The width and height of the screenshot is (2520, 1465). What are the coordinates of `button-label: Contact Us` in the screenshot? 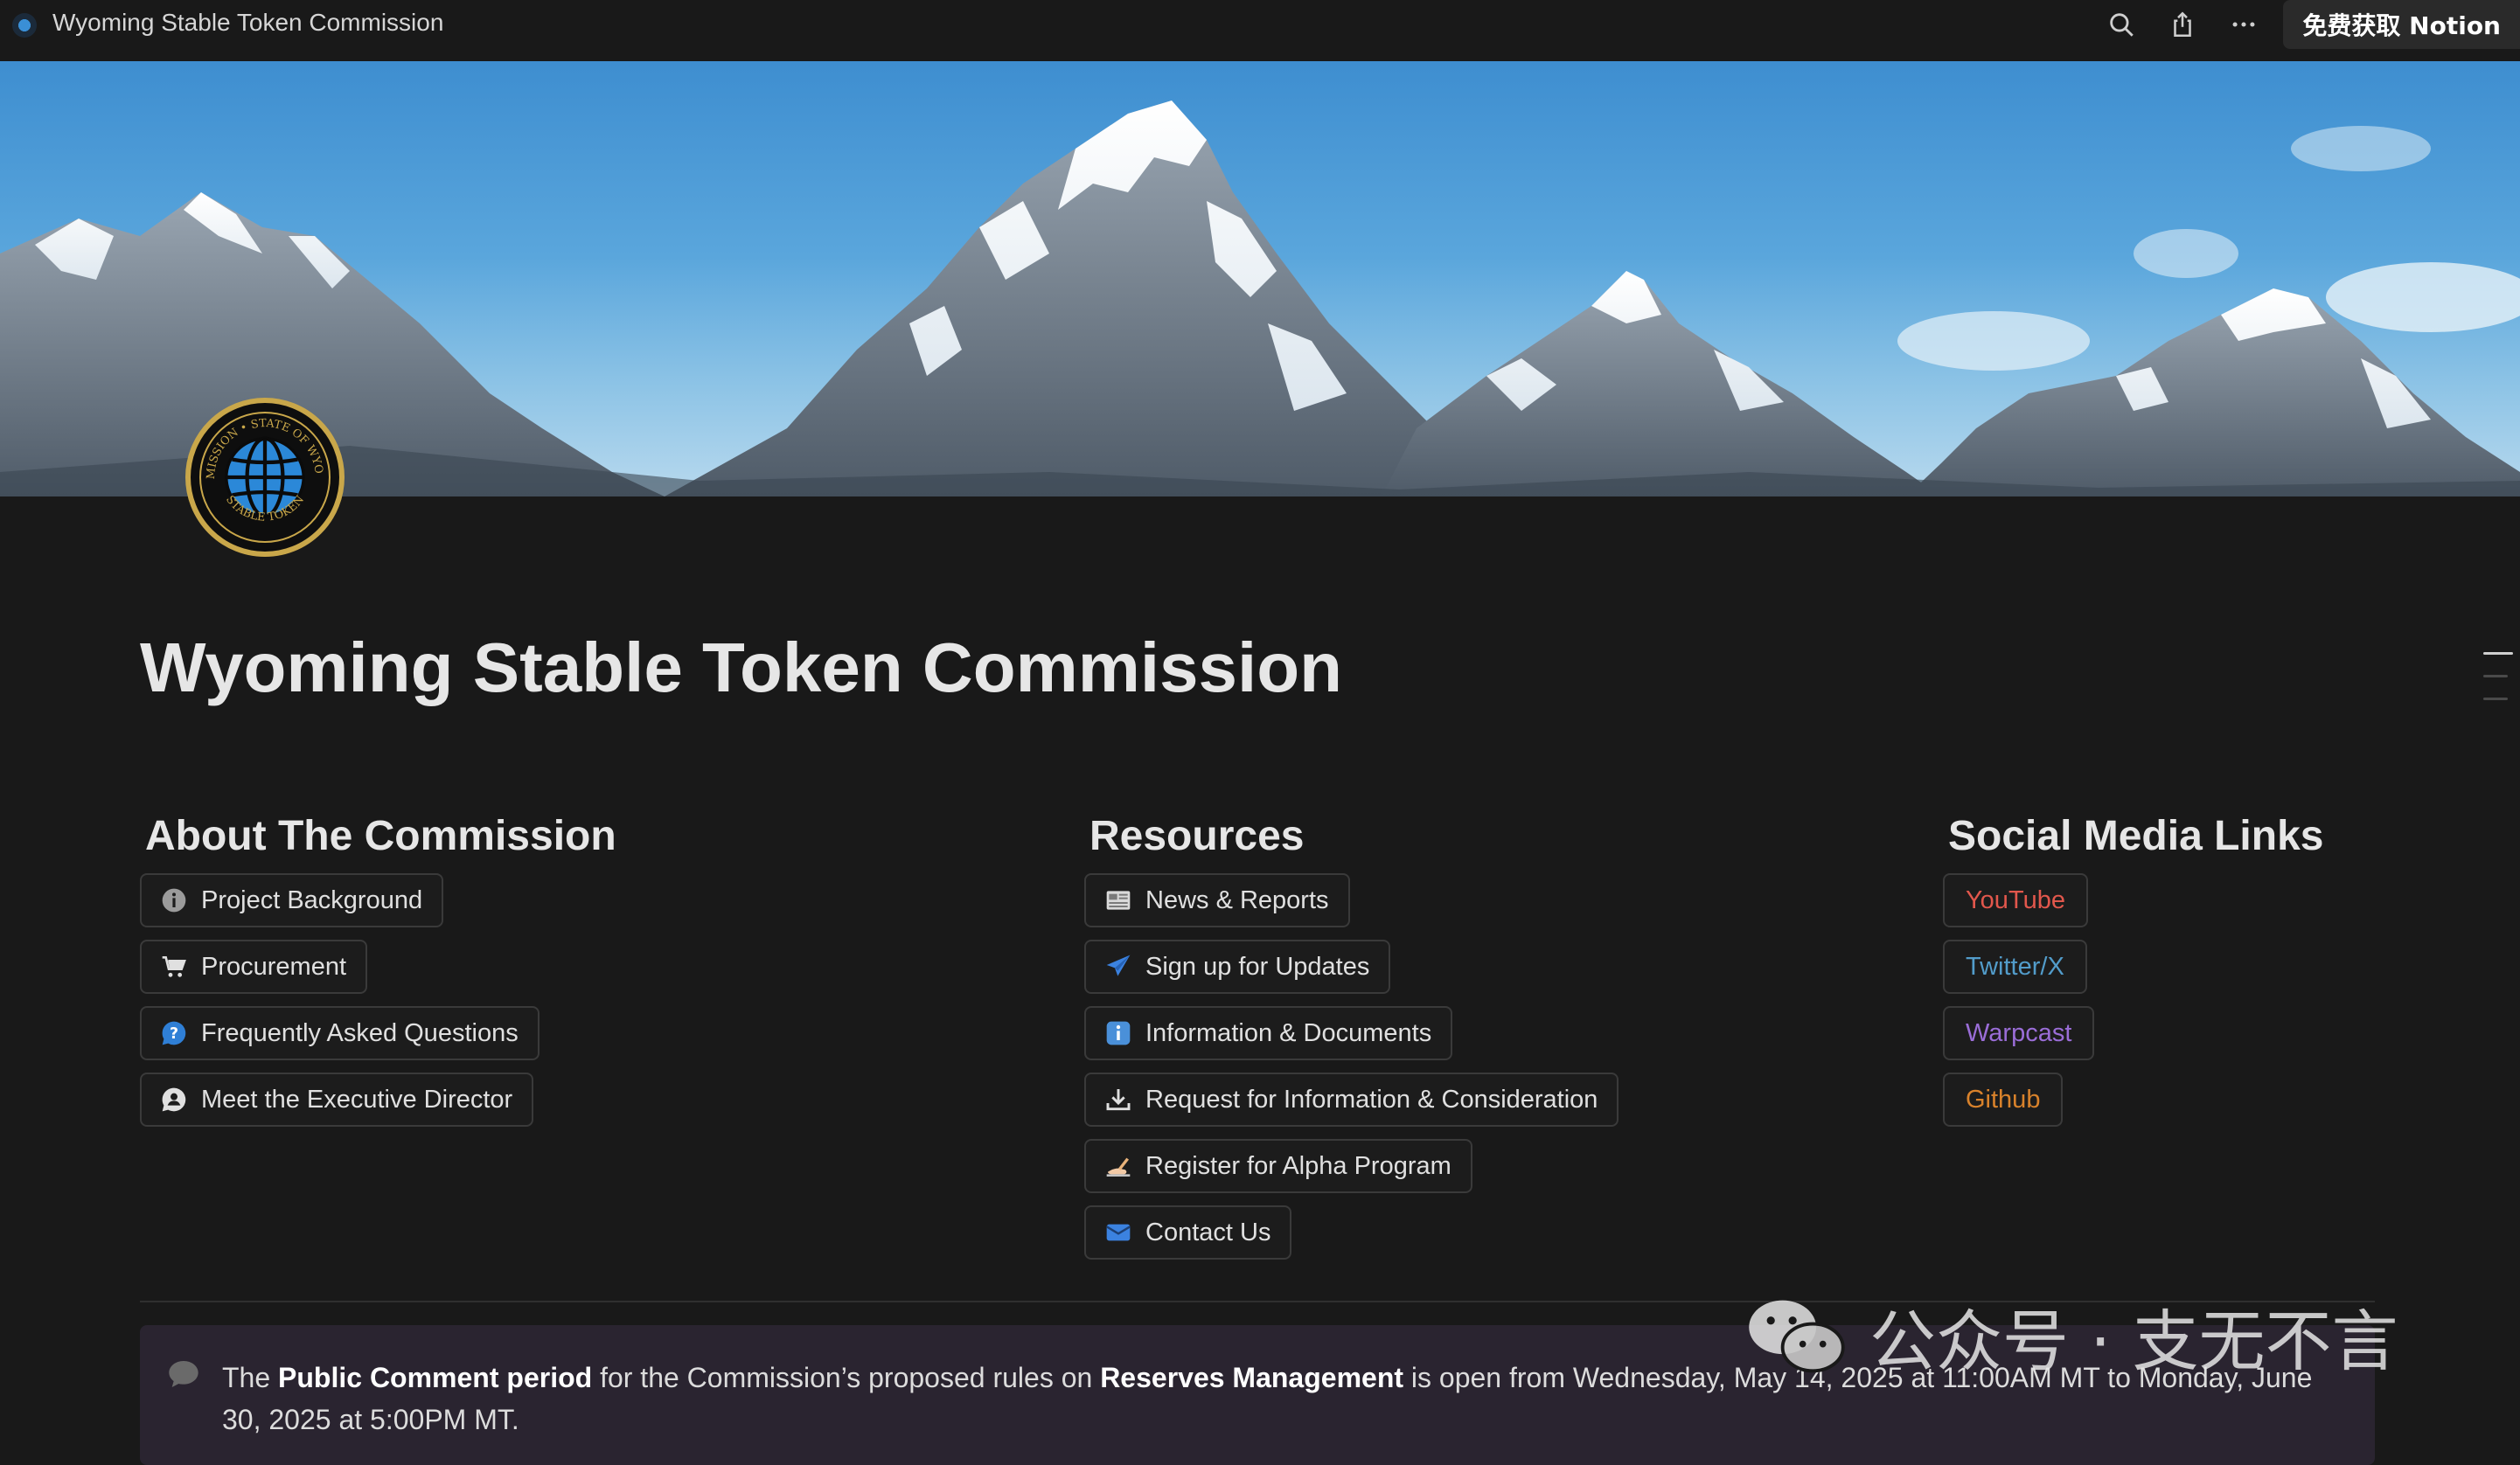 It's located at (1208, 1232).